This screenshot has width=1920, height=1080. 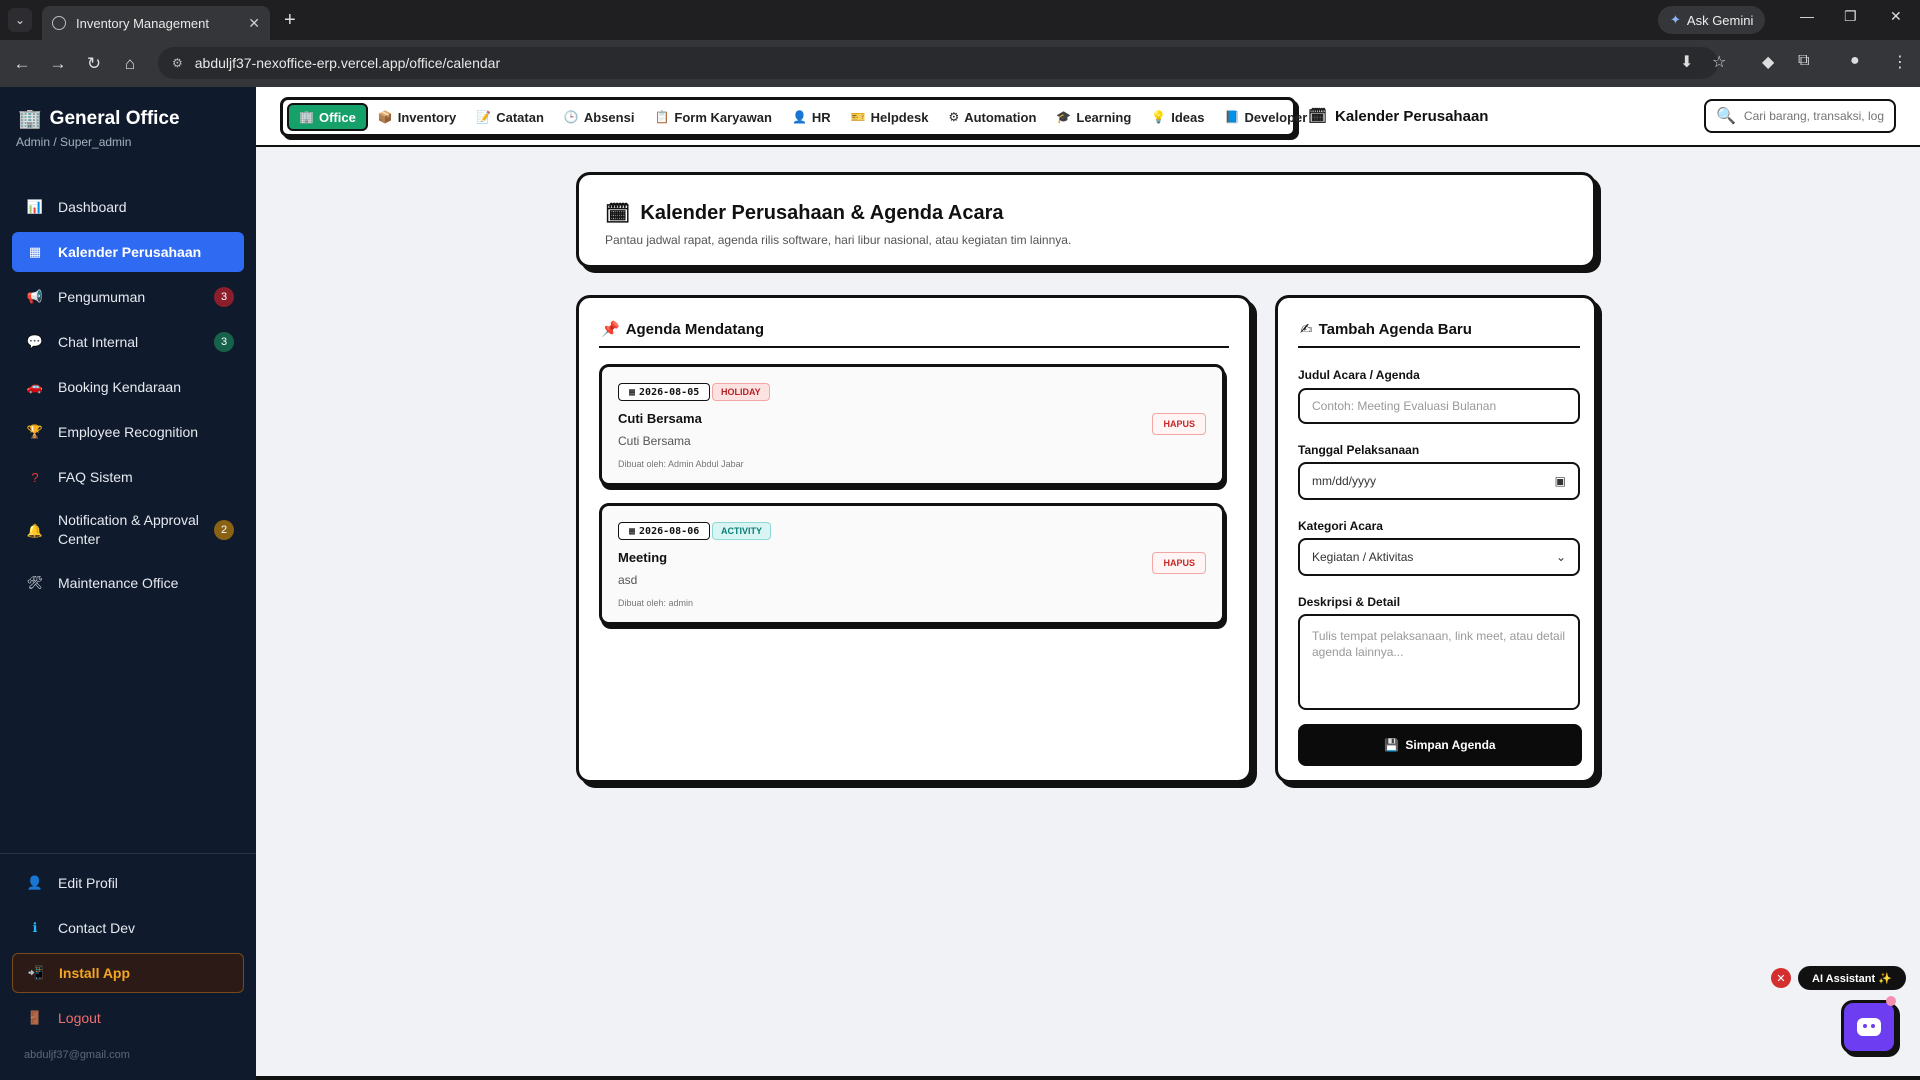 What do you see at coordinates (1104, 117) in the screenshot?
I see `module-label: Learning` at bounding box center [1104, 117].